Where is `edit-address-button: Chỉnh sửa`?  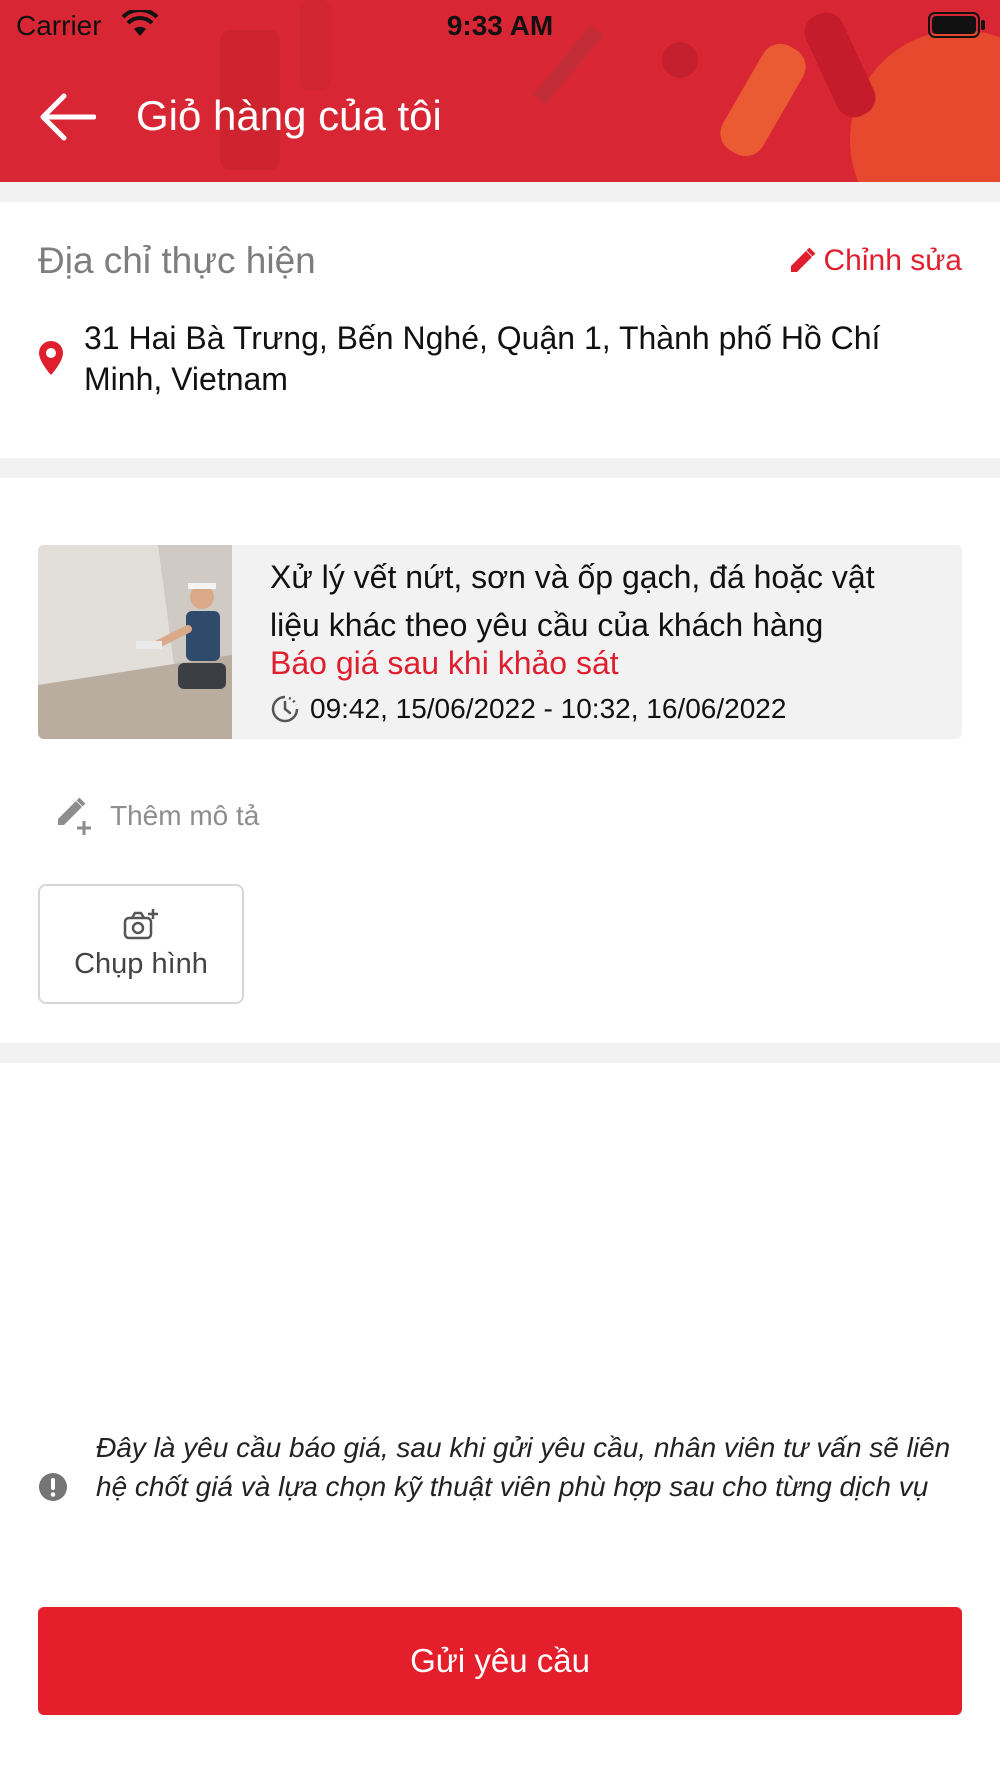
edit-address-button: Chỉnh sửa is located at coordinates (875, 261).